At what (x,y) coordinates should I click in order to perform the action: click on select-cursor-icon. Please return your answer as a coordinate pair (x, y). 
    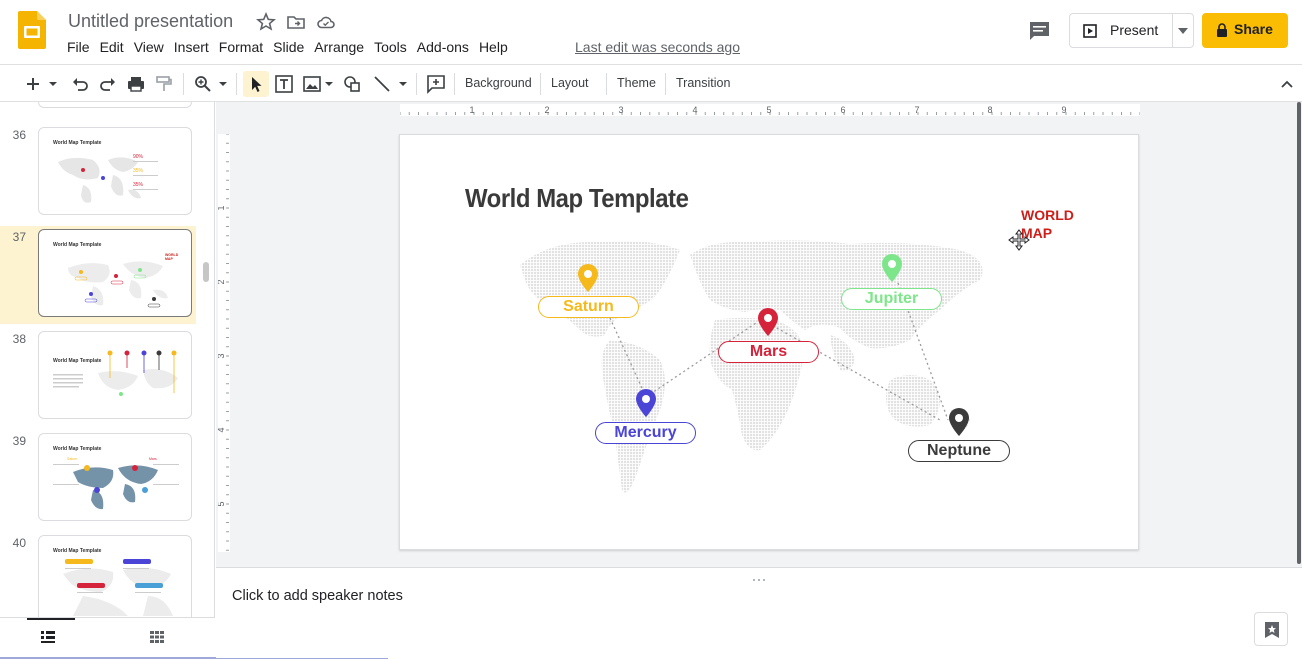
    Looking at the image, I should click on (256, 84).